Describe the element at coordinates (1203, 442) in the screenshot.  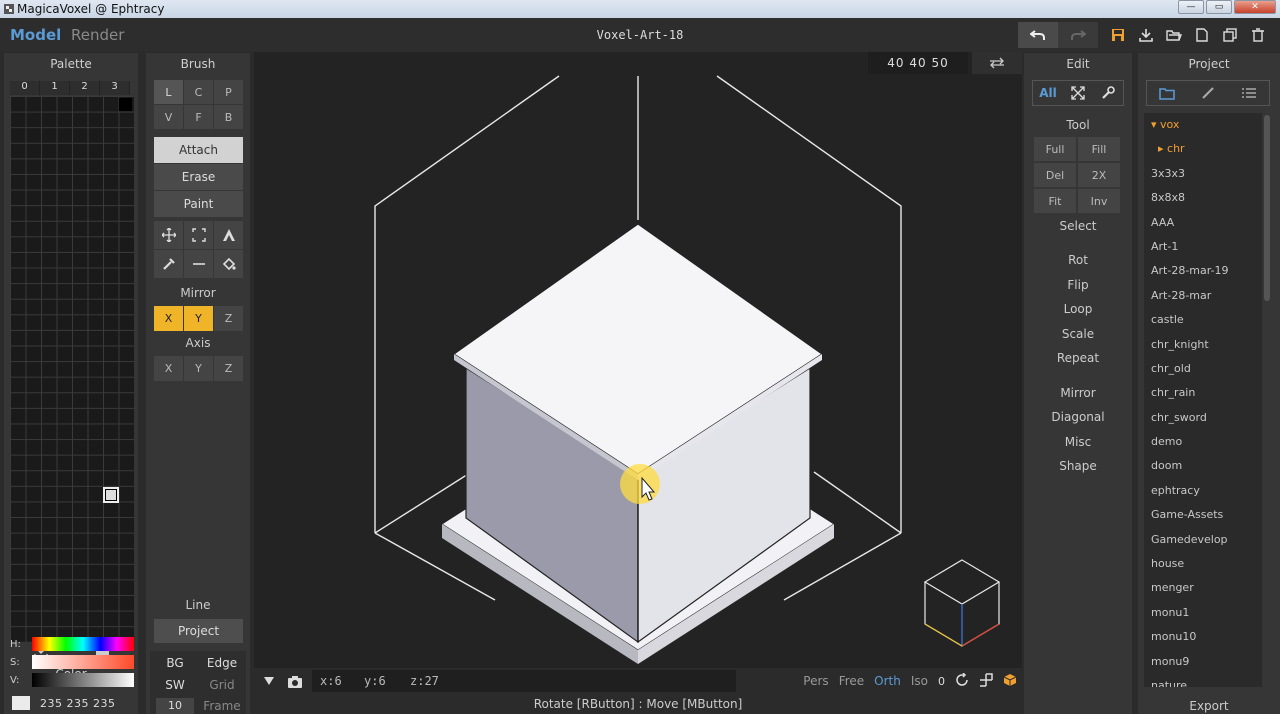
I see `project-file-item: demo` at that location.